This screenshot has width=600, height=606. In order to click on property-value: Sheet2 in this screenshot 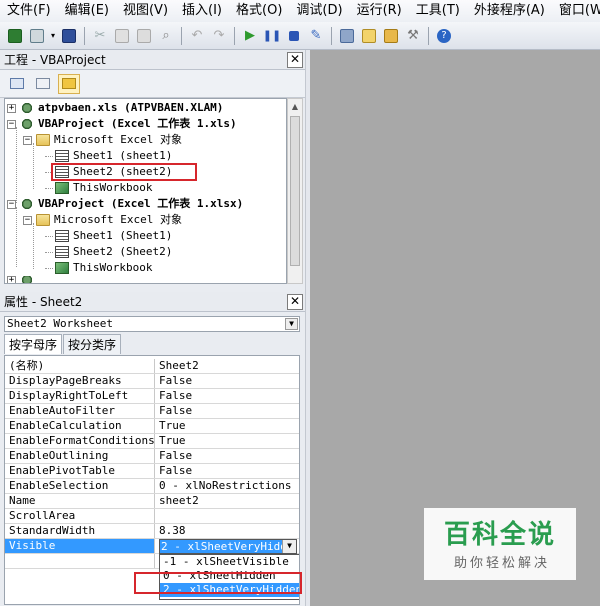, I will do `click(227, 366)`.